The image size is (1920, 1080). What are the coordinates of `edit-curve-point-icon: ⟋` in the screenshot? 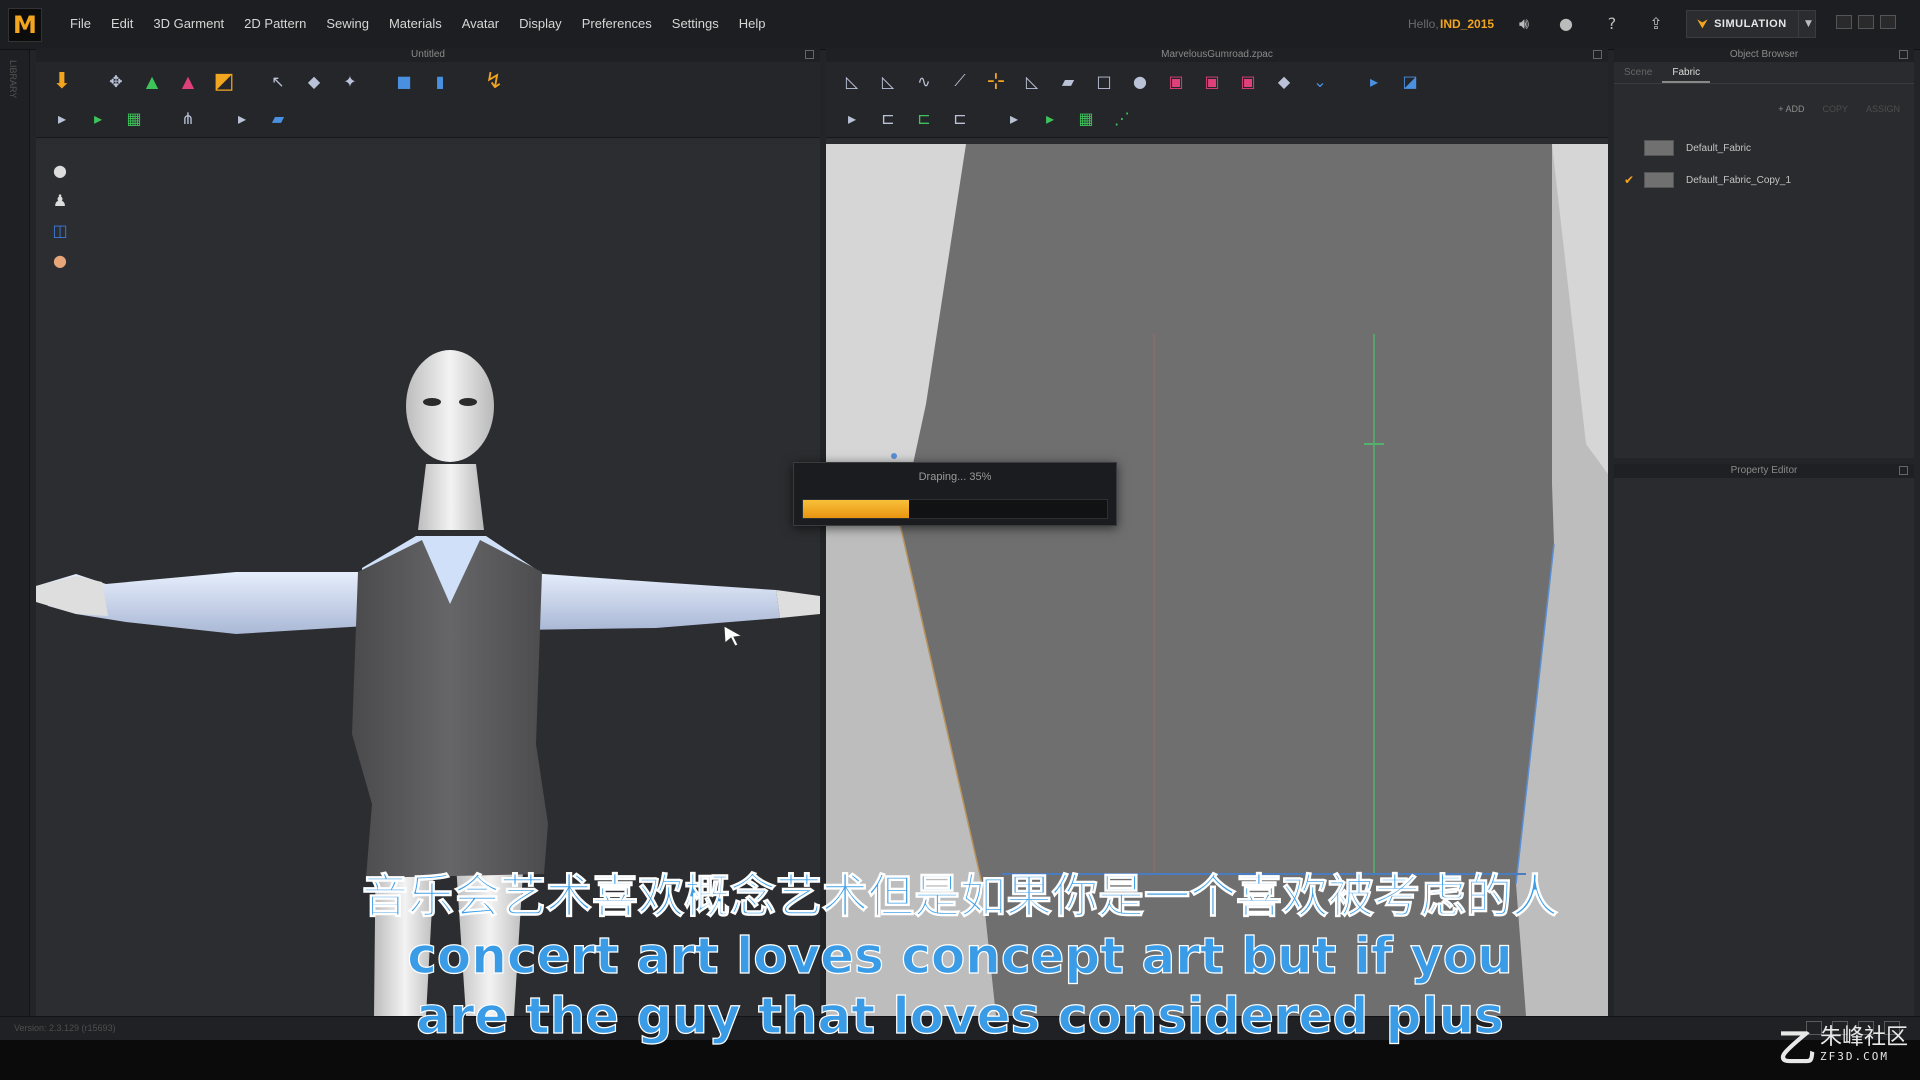 It's located at (960, 81).